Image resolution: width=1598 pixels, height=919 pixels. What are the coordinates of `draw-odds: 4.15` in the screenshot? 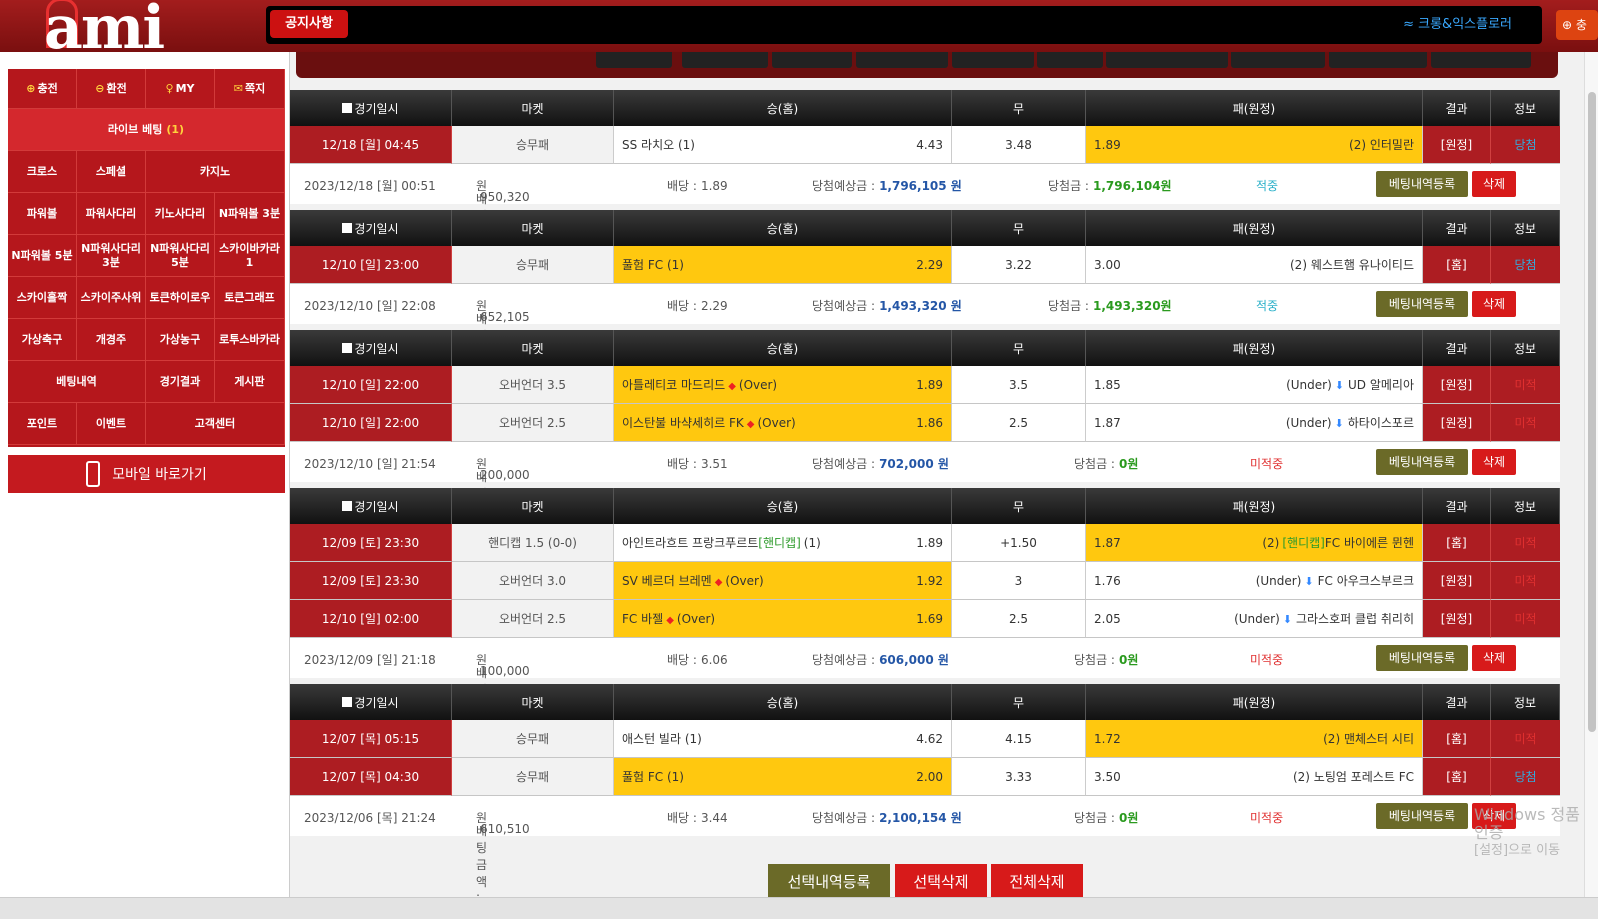 It's located at (1019, 739).